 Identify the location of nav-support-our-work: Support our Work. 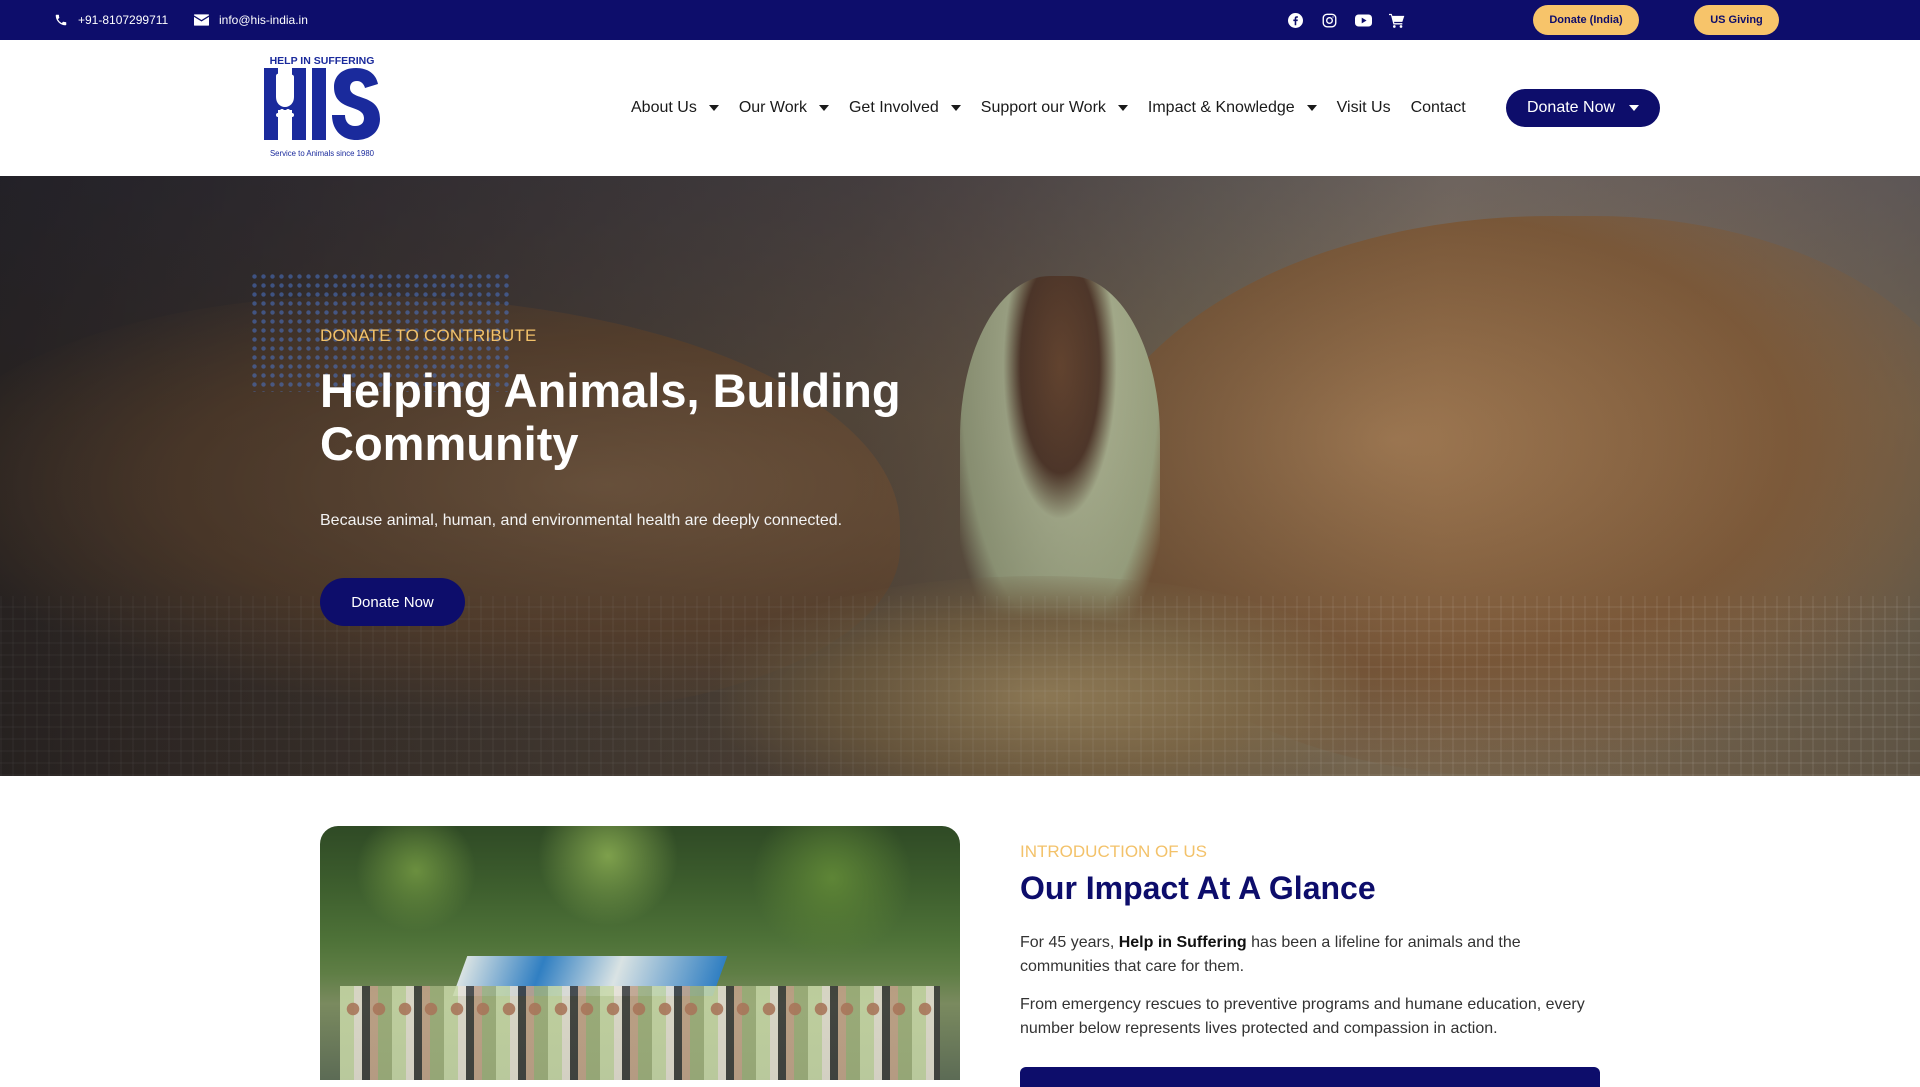
(1054, 108).